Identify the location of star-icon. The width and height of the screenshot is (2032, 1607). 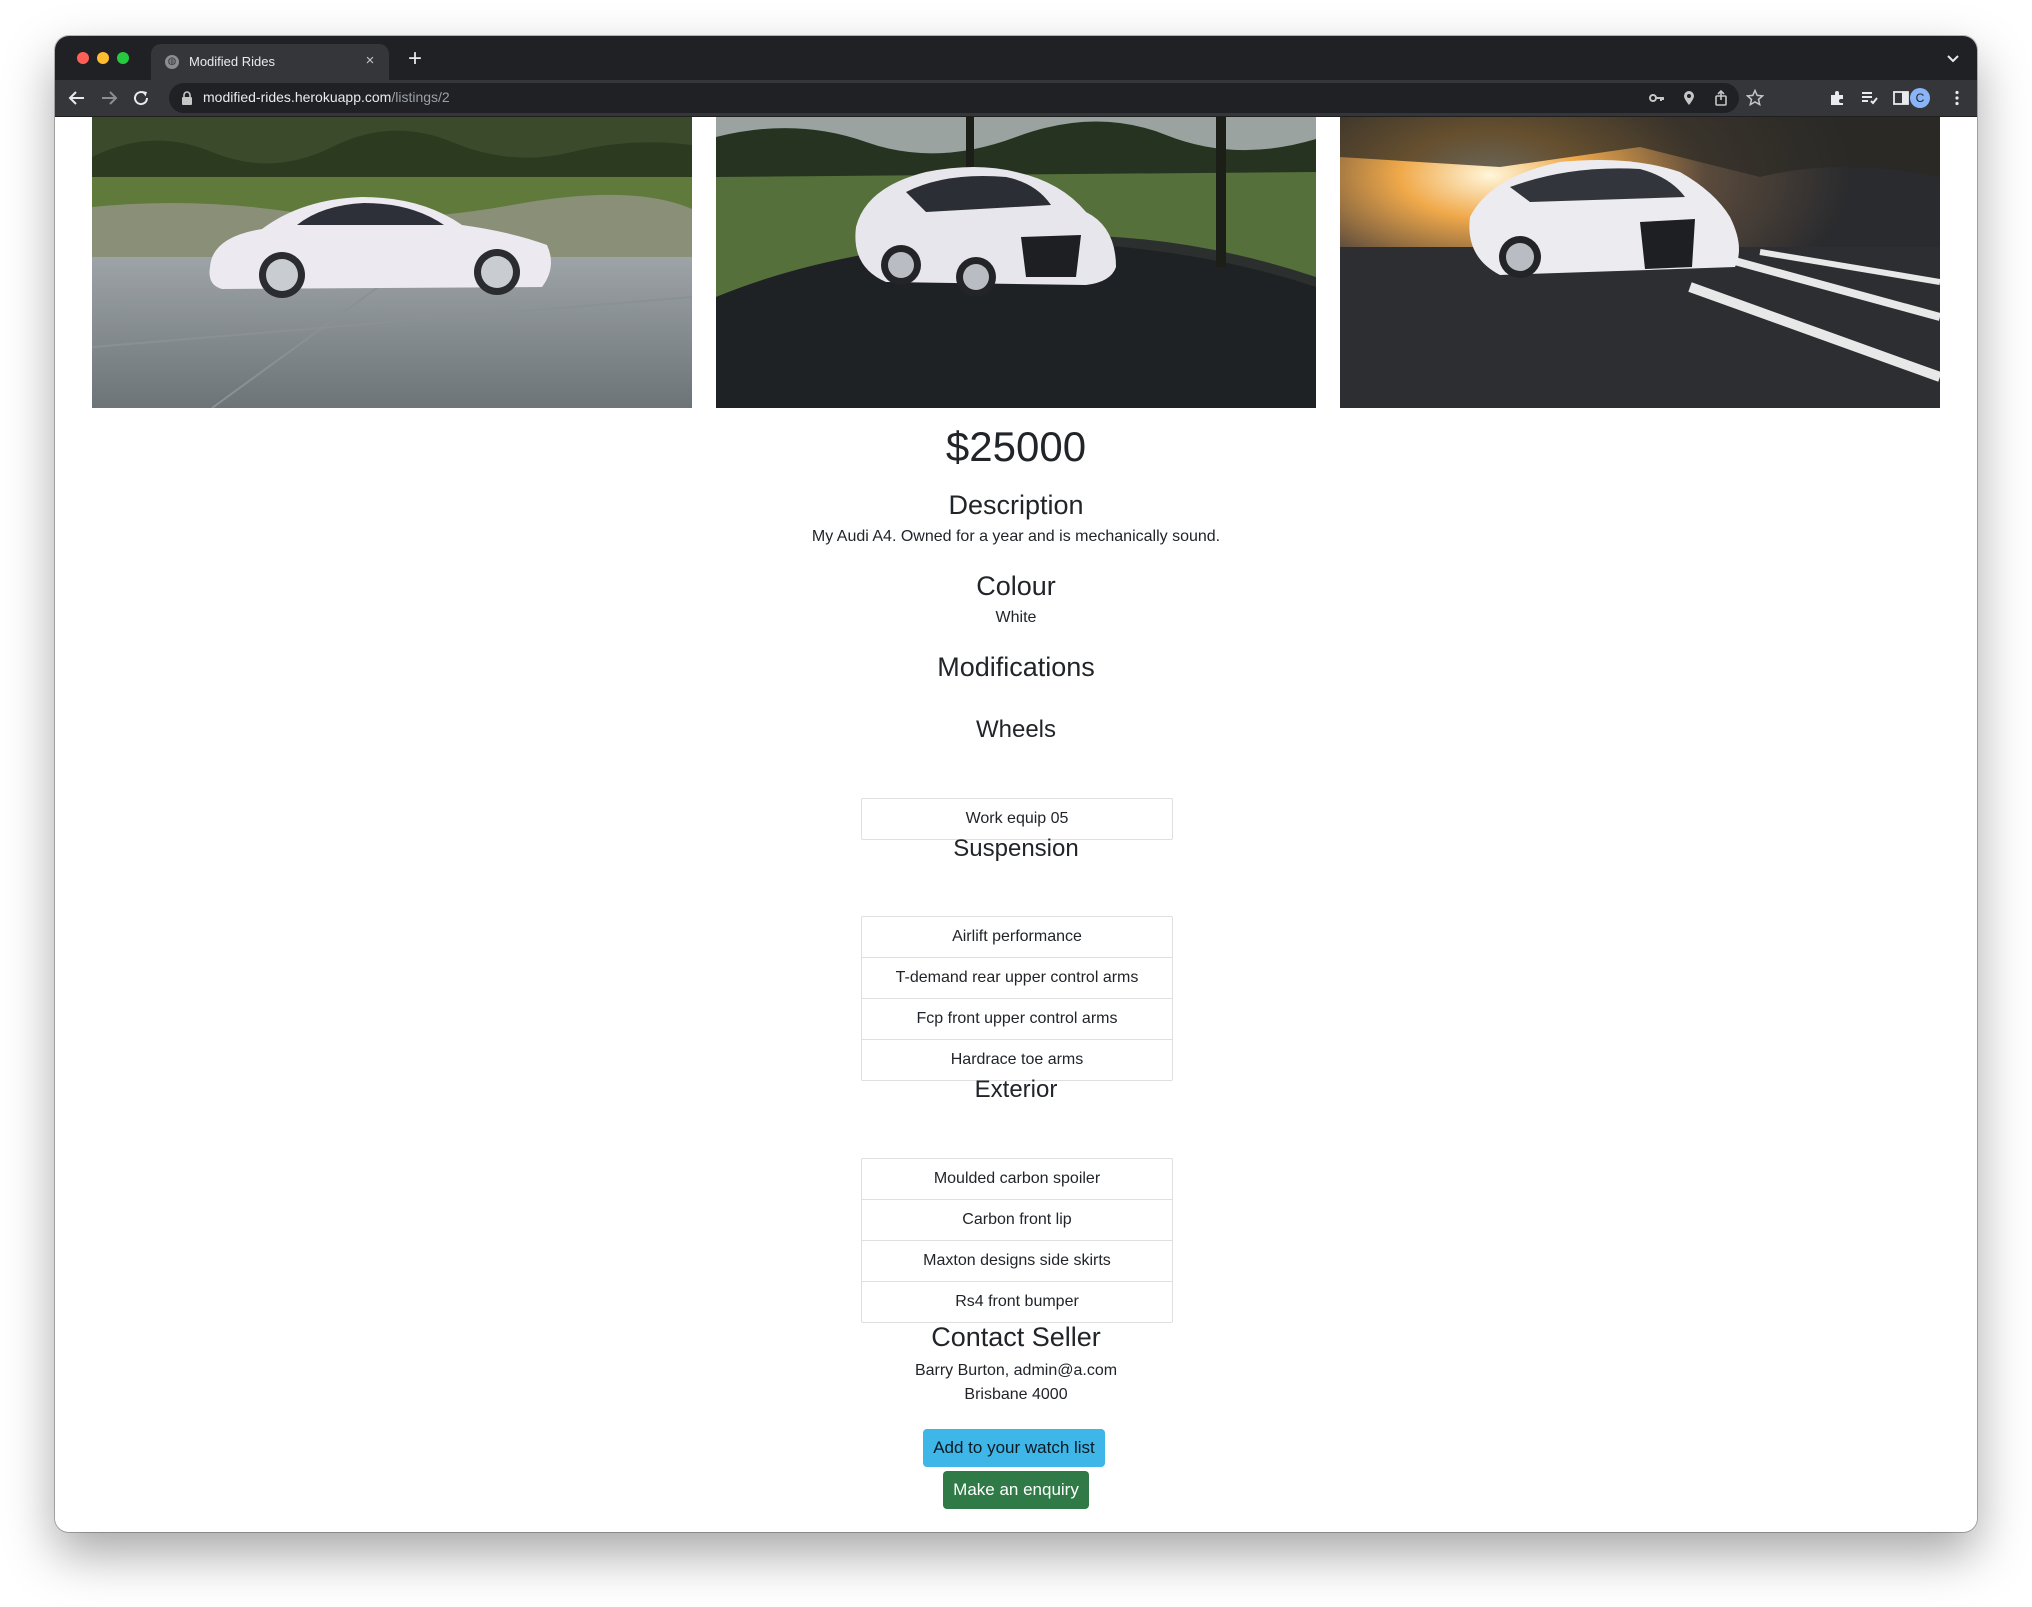
(1755, 98).